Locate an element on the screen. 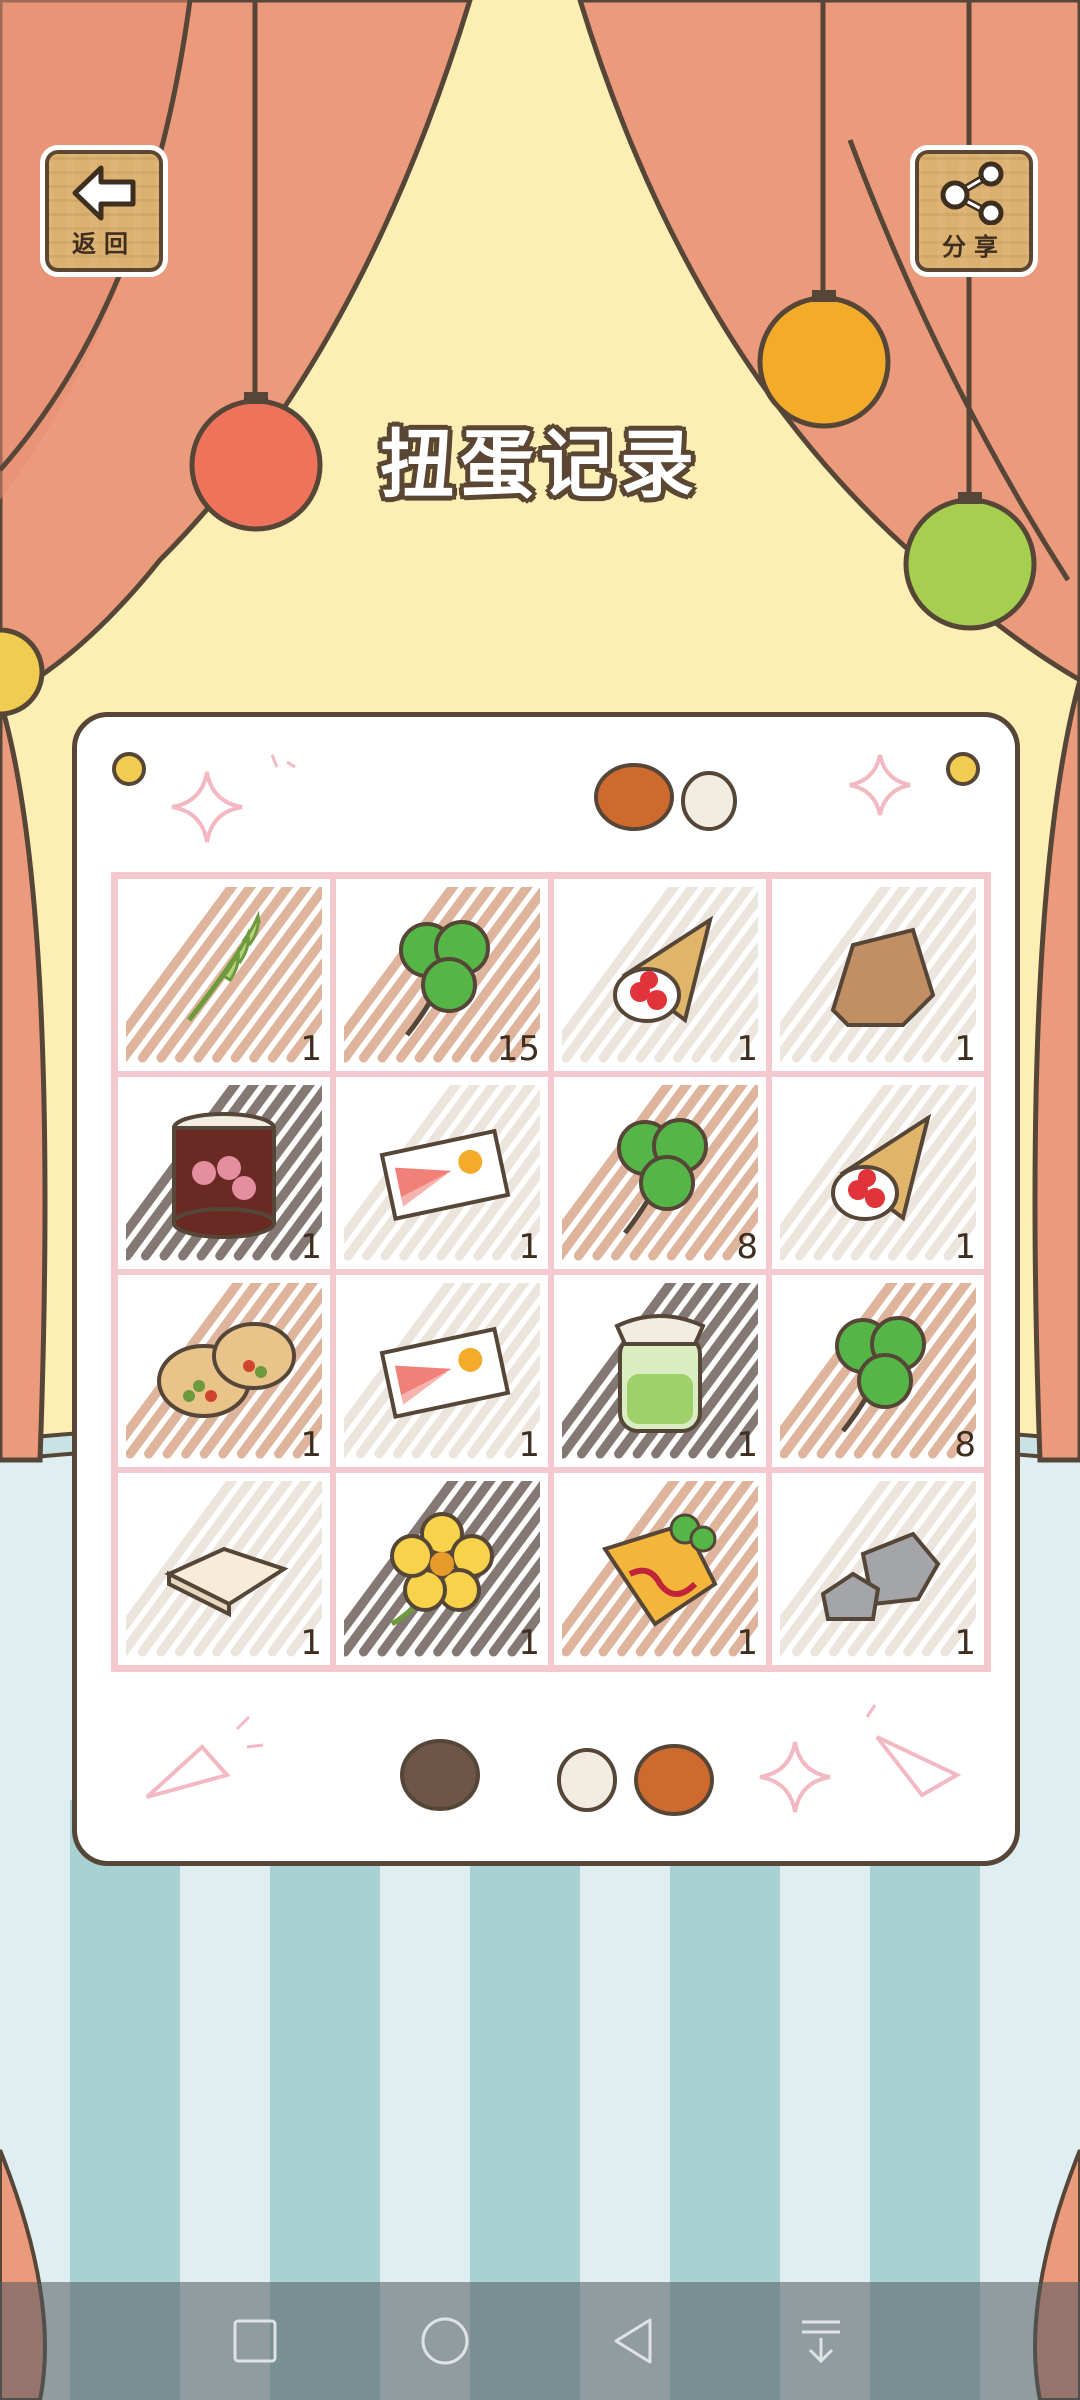  grid-cell-grass-stalk: 1 is located at coordinates (224, 975).